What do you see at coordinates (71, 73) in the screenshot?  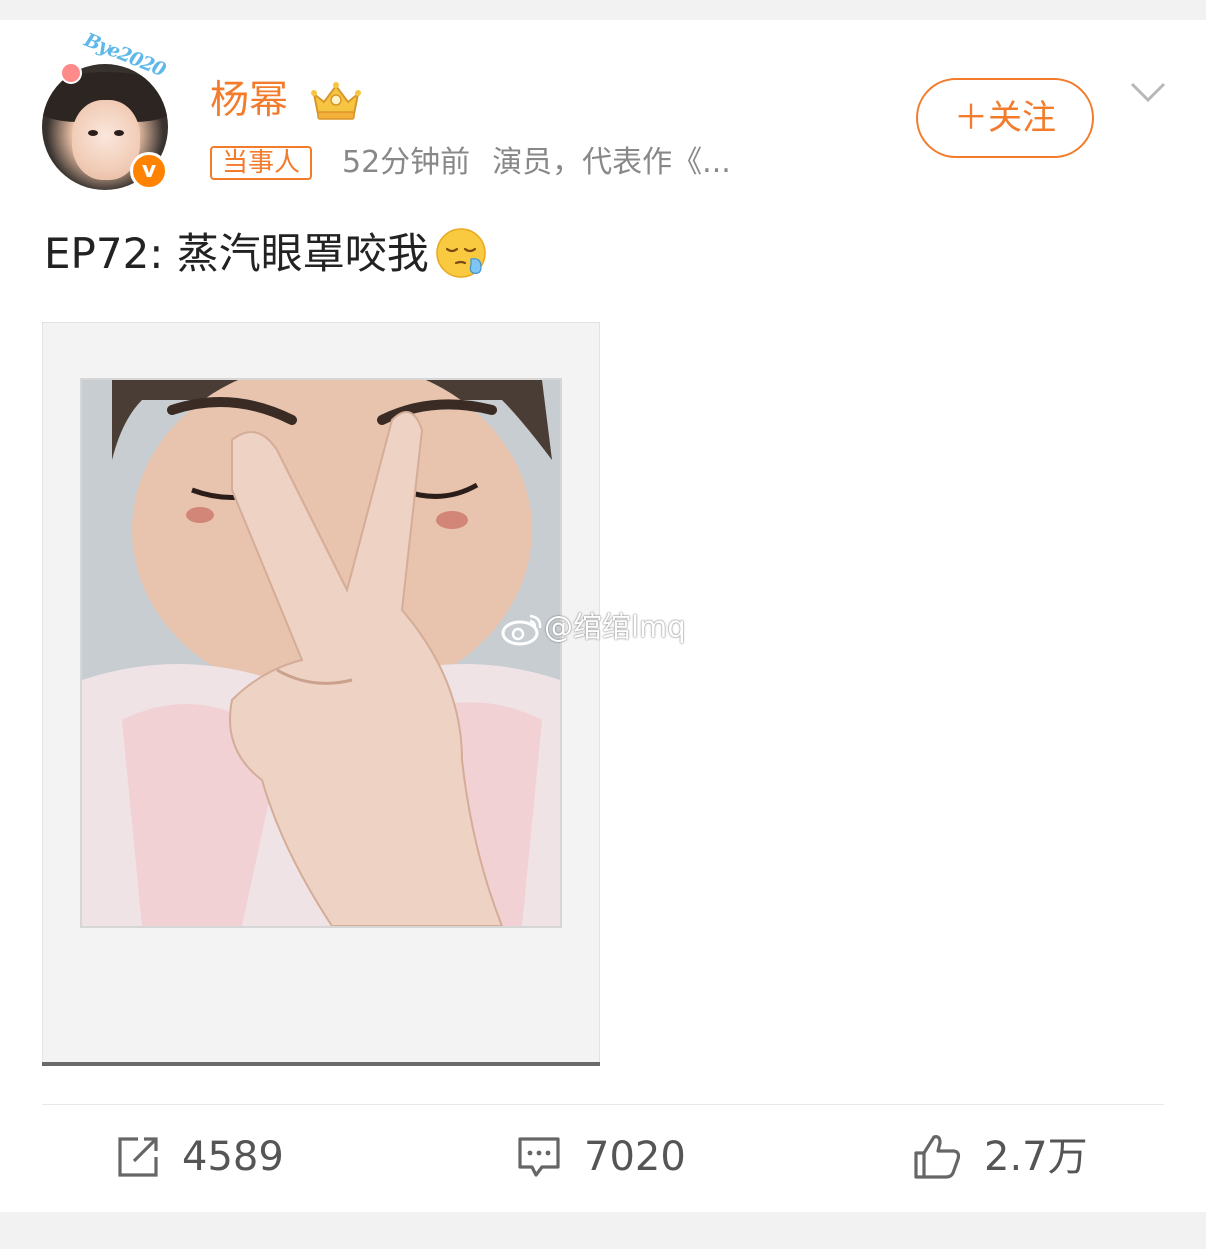 I see `camera-icon` at bounding box center [71, 73].